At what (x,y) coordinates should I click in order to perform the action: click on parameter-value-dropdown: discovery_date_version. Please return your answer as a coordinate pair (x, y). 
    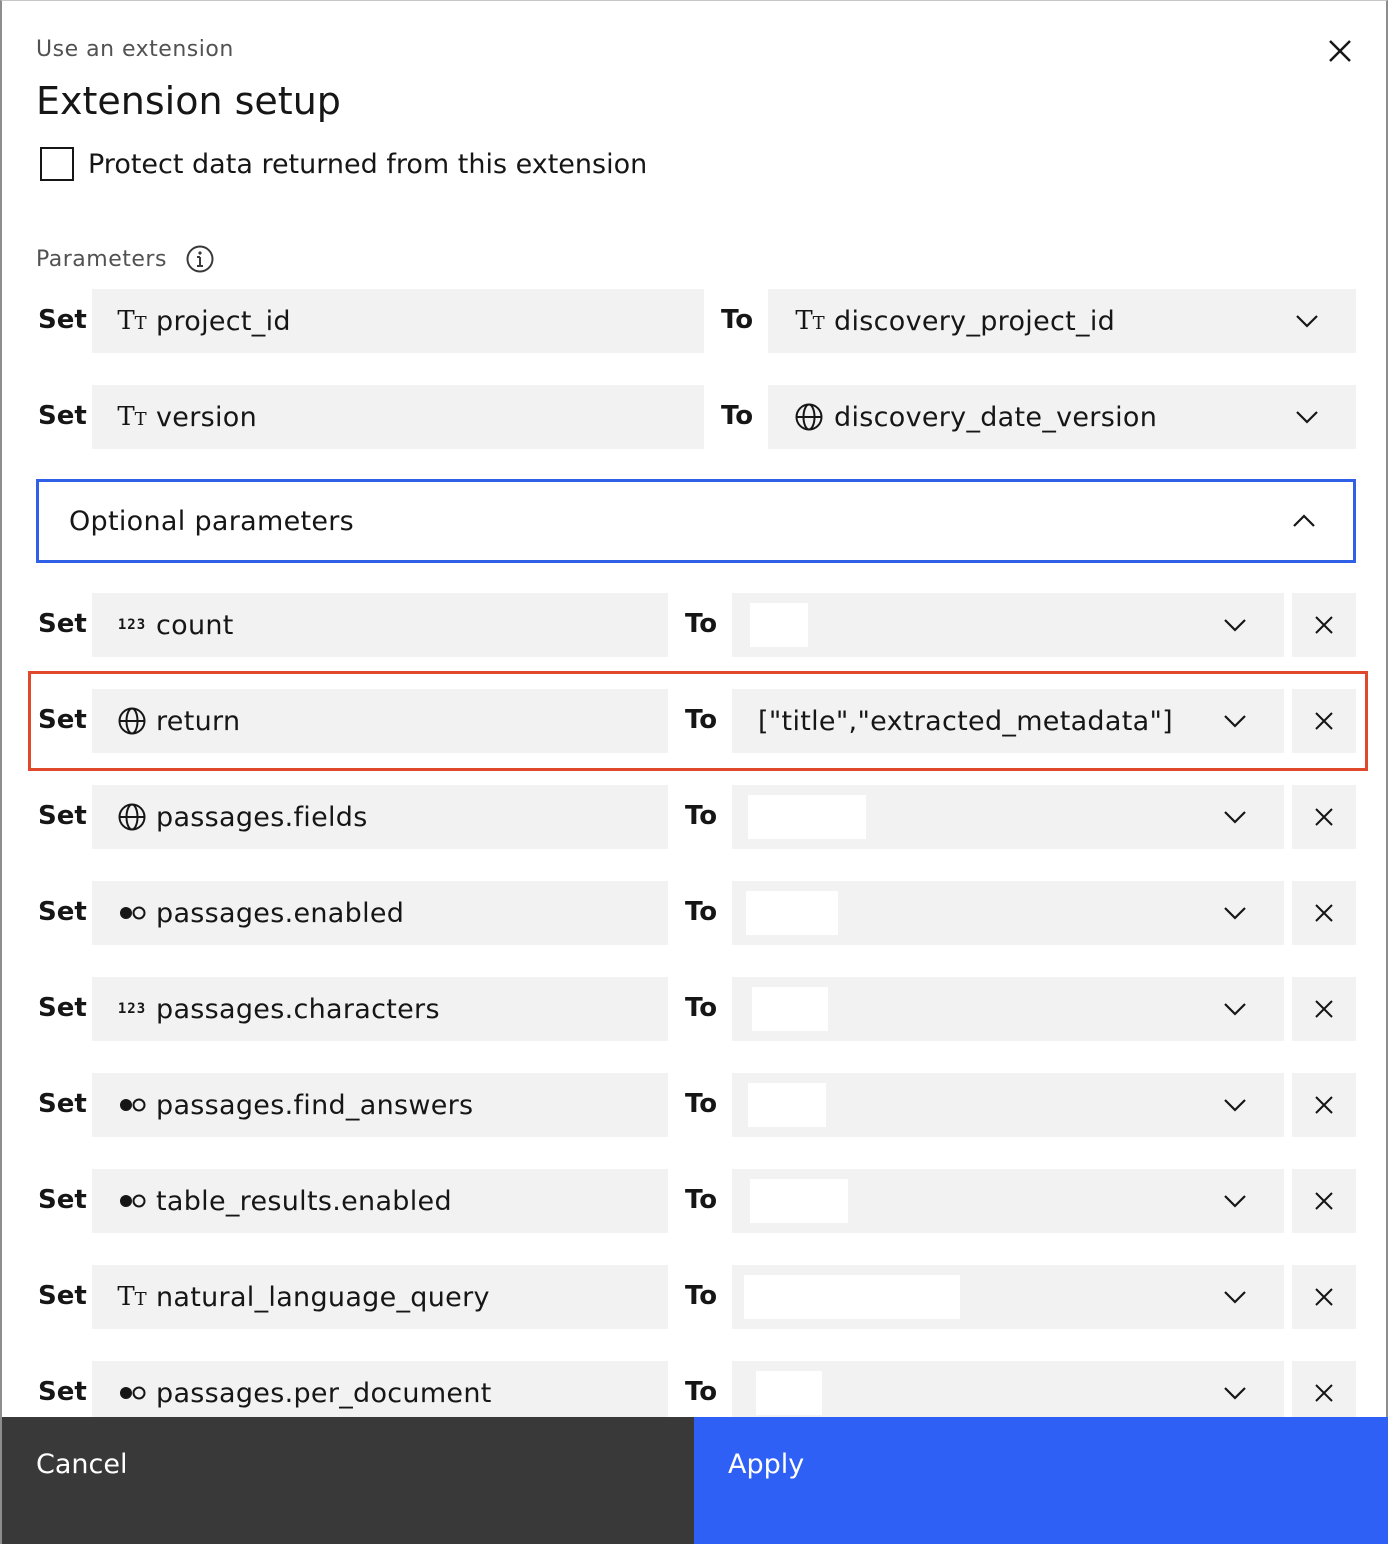
    Looking at the image, I should click on (1062, 417).